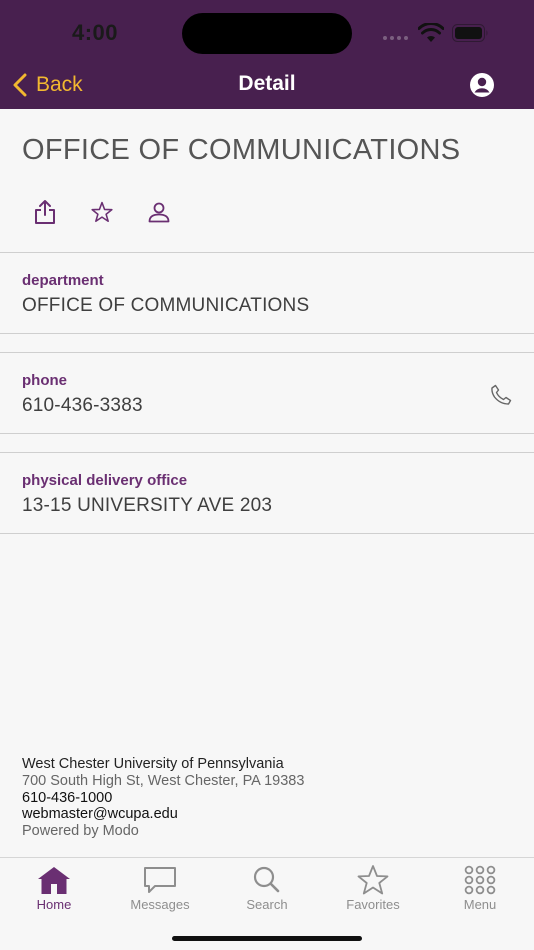 This screenshot has height=950, width=534. What do you see at coordinates (267, 293) in the screenshot?
I see `field-department: department OFFICE OF COMMUNICATIONS` at bounding box center [267, 293].